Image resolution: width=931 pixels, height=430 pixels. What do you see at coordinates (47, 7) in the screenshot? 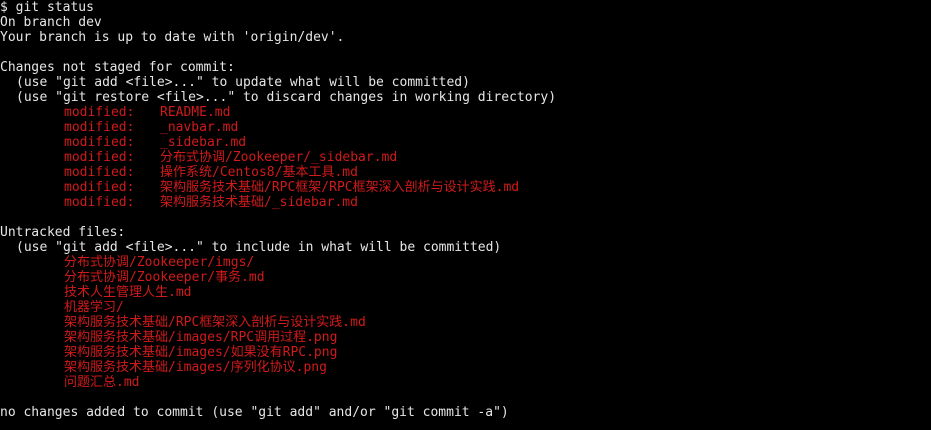
I see `command-prompt: $ git status` at bounding box center [47, 7].